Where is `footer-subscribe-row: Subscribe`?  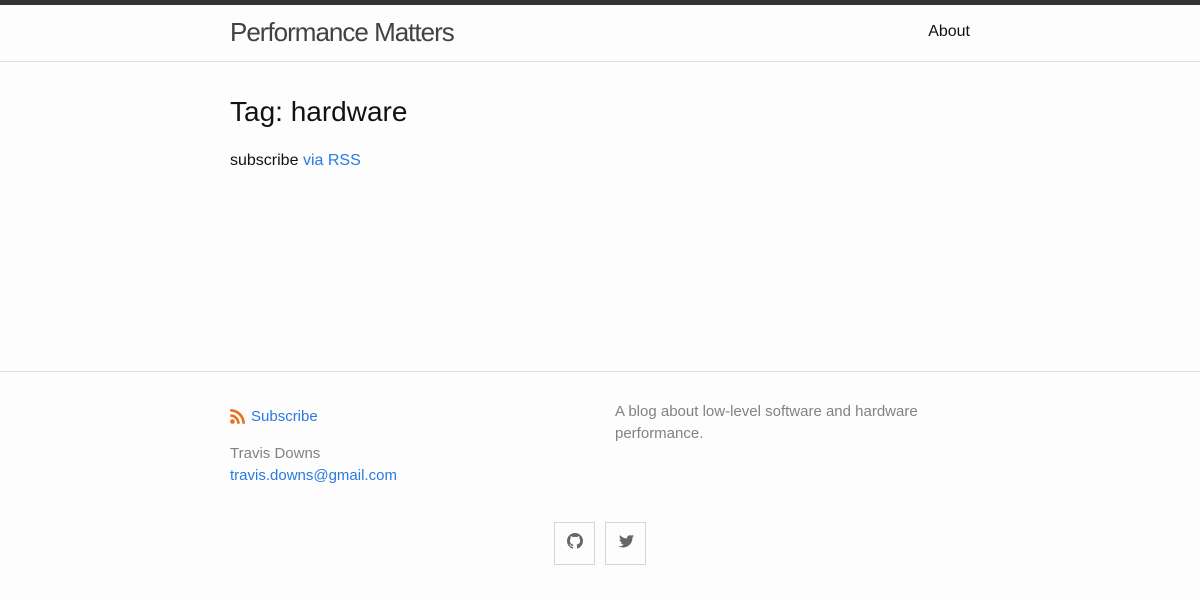 footer-subscribe-row: Subscribe is located at coordinates (415, 416).